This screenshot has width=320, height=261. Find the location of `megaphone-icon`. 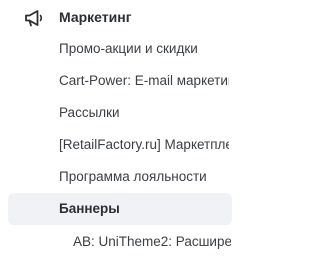

megaphone-icon is located at coordinates (34, 18).